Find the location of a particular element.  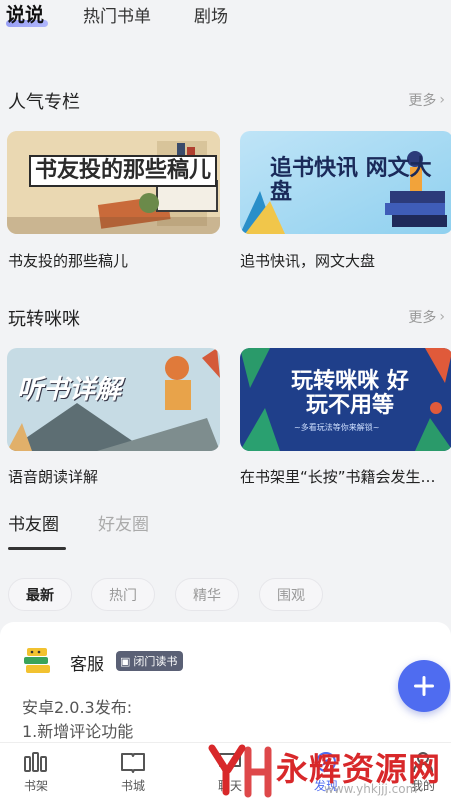

nav-bookshelf: 书架 is located at coordinates (36, 772).